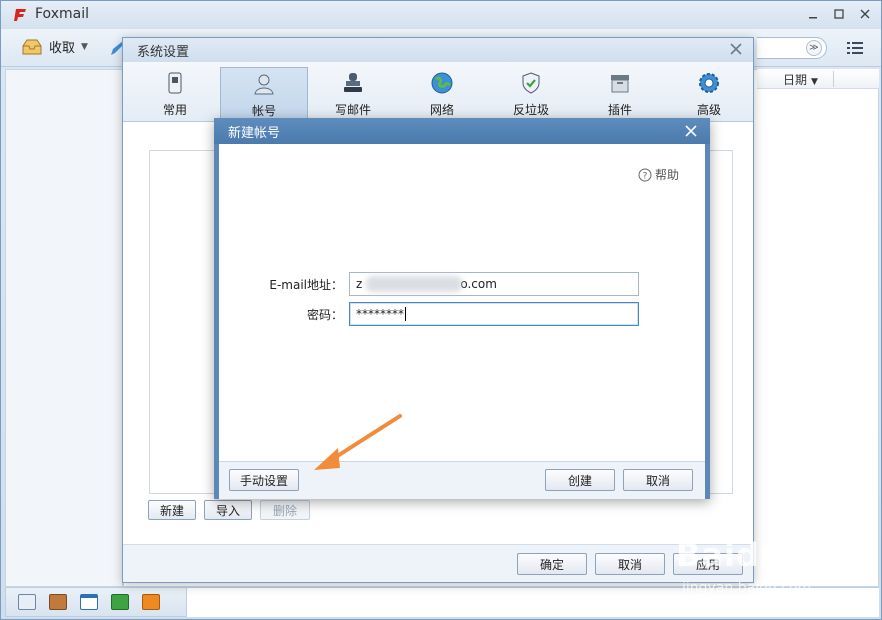 This screenshot has height=620, width=882. What do you see at coordinates (438, 50) in the screenshot?
I see `settings-titlebar: 系统设置` at bounding box center [438, 50].